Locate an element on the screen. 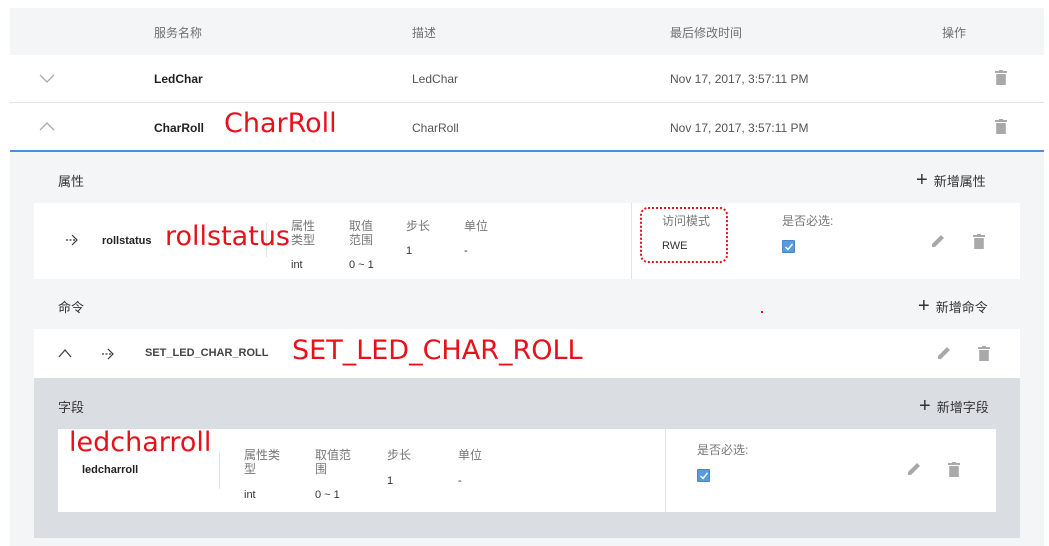 The image size is (1049, 546). add-attr-label: 新增属性 is located at coordinates (959, 181).